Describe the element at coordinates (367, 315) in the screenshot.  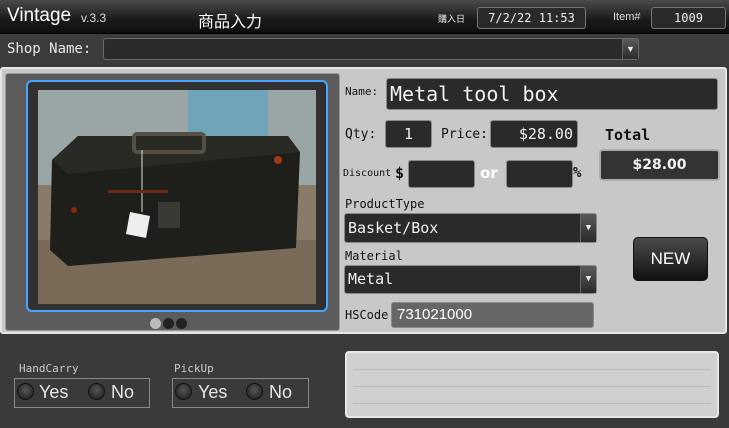
I see `hscode-label: HSCode` at that location.